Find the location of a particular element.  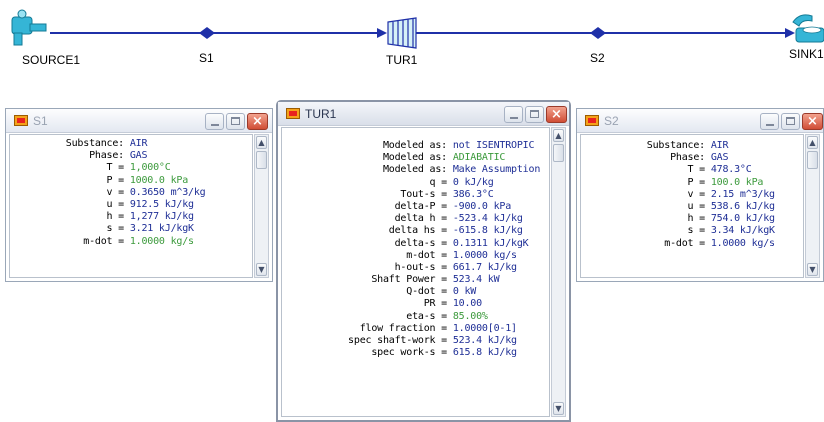

property-row: v = 0.3650 m^3/kg is located at coordinates (131, 193).